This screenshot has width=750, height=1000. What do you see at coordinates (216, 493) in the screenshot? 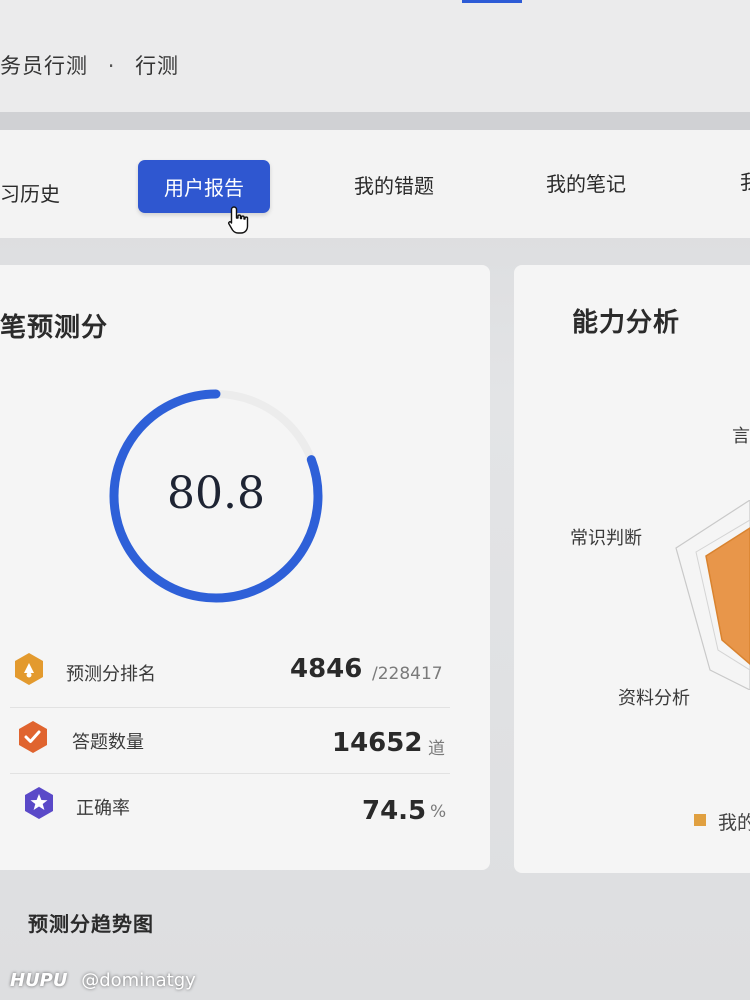
I see `predicted-score-value: 80.8` at bounding box center [216, 493].